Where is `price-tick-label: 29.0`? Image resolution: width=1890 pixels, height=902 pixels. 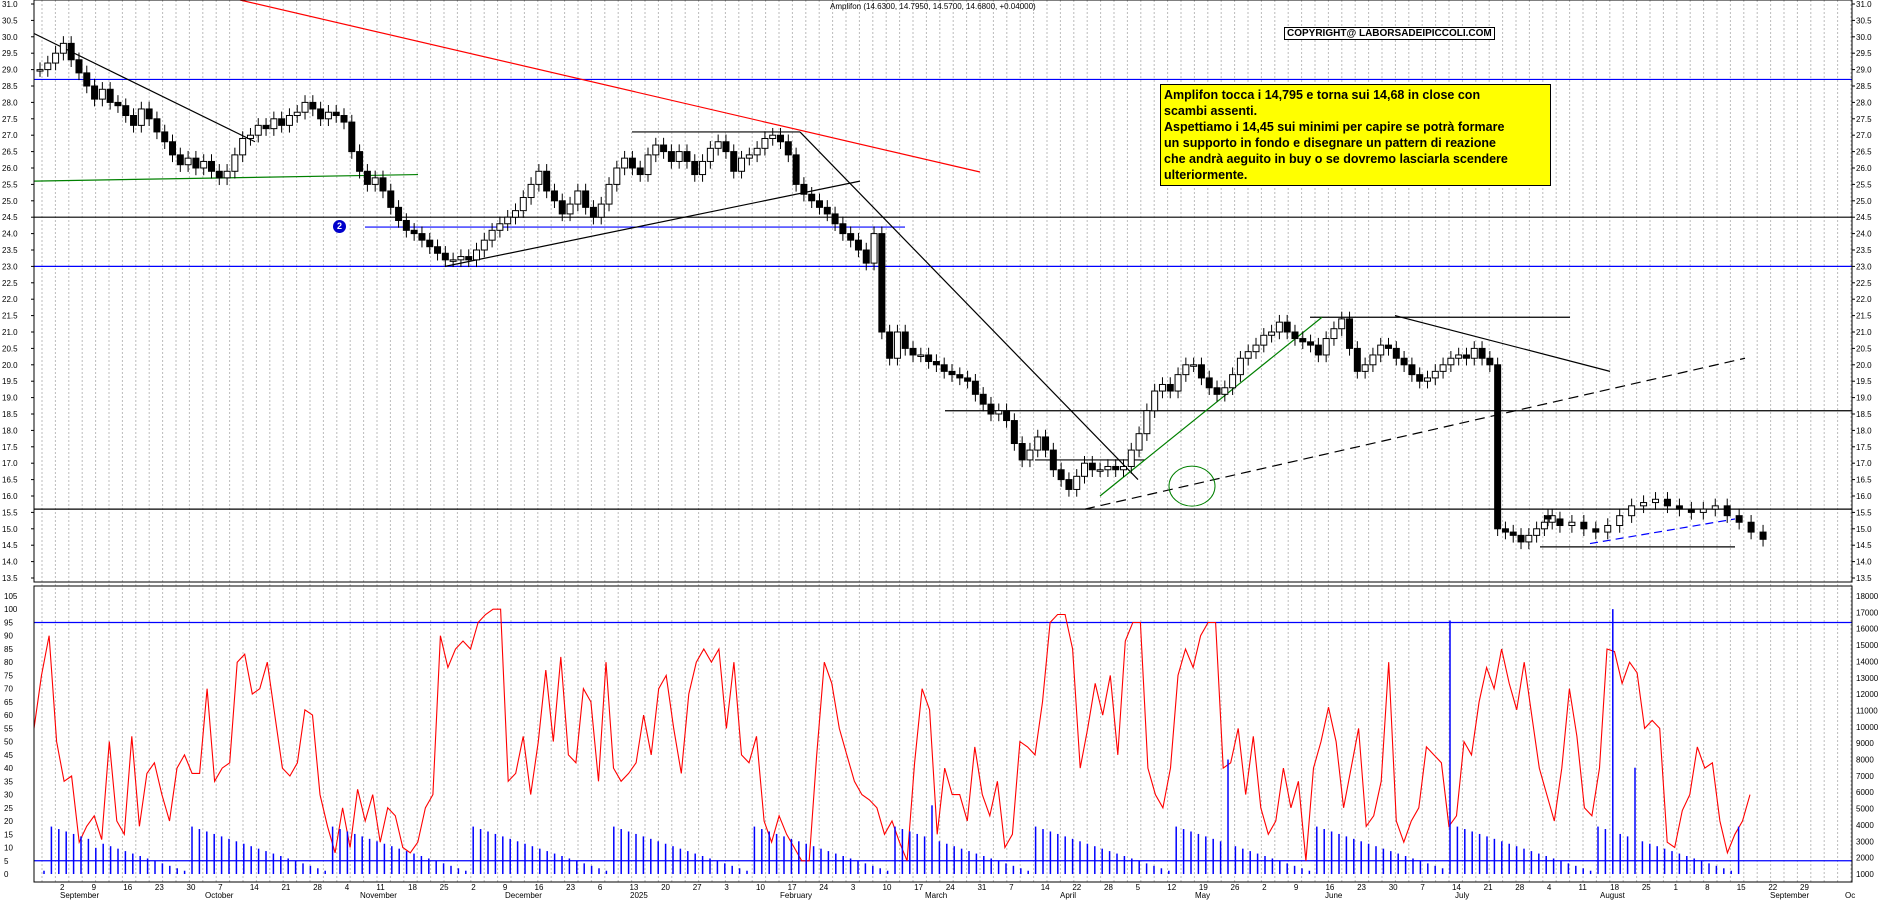
price-tick-label: 29.0 is located at coordinates (1864, 70).